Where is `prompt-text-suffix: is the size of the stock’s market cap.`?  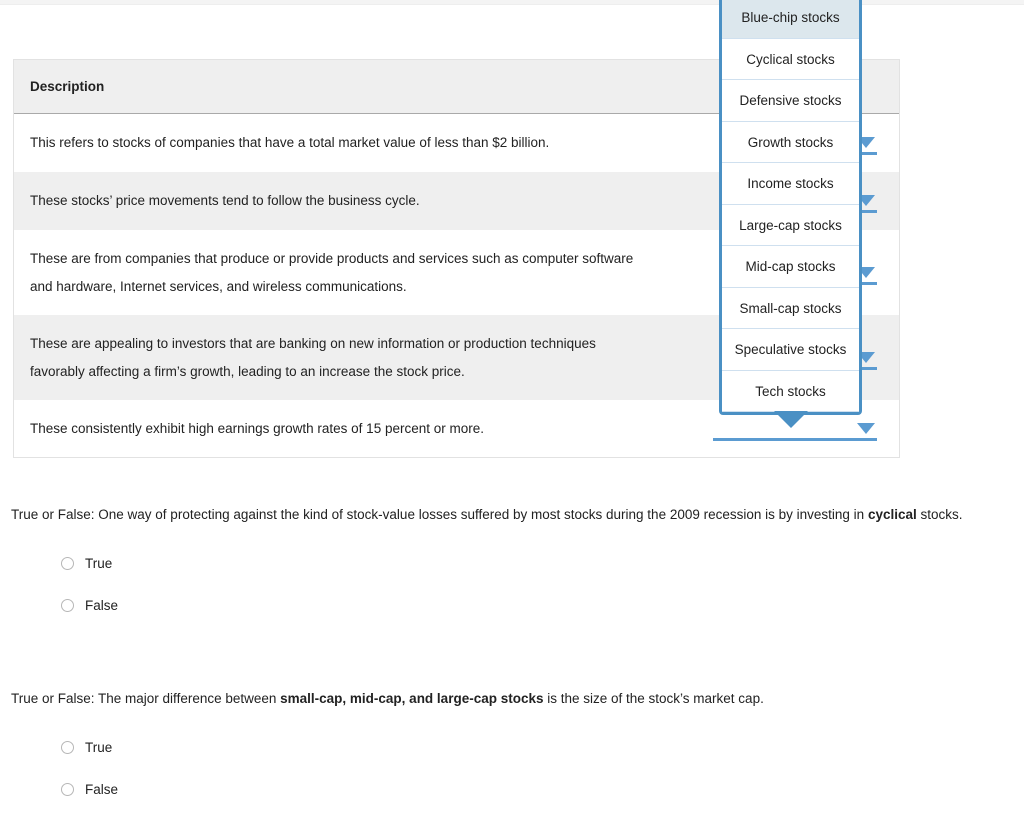 prompt-text-suffix: is the size of the stock’s market cap. is located at coordinates (653, 698).